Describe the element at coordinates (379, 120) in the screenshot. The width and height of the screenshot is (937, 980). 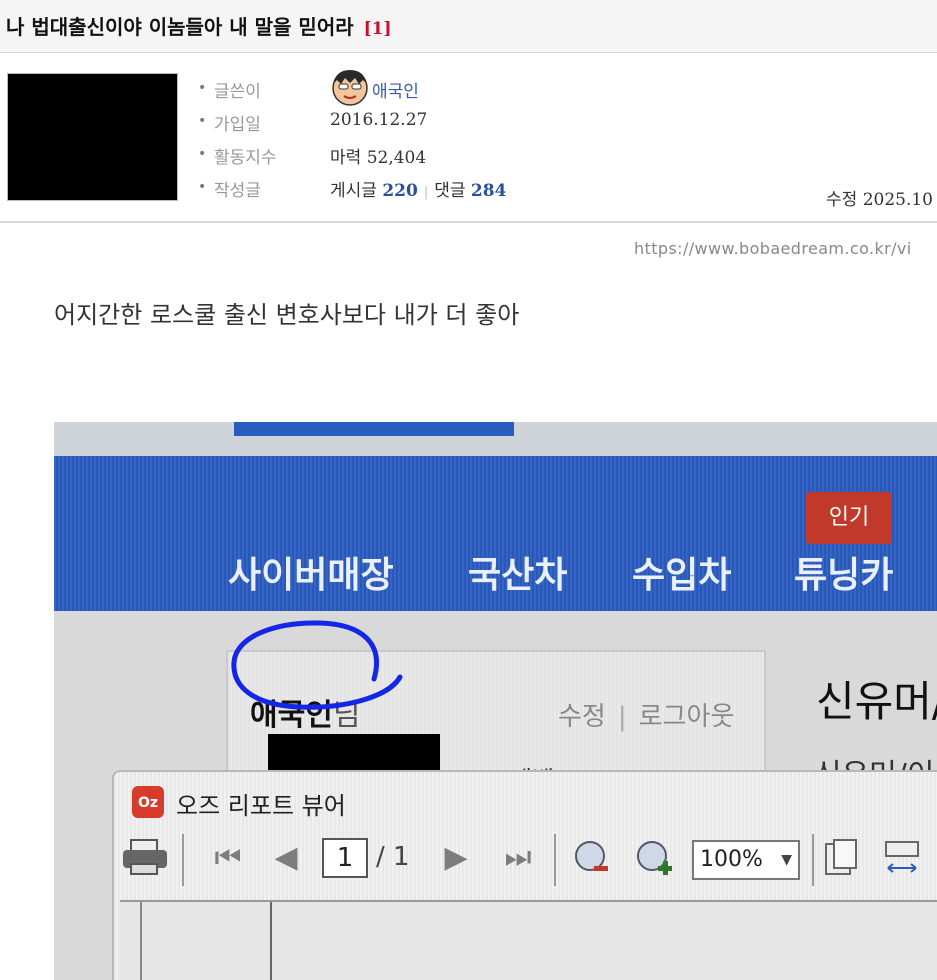
I see `join-date: 2016.12.27` at that location.